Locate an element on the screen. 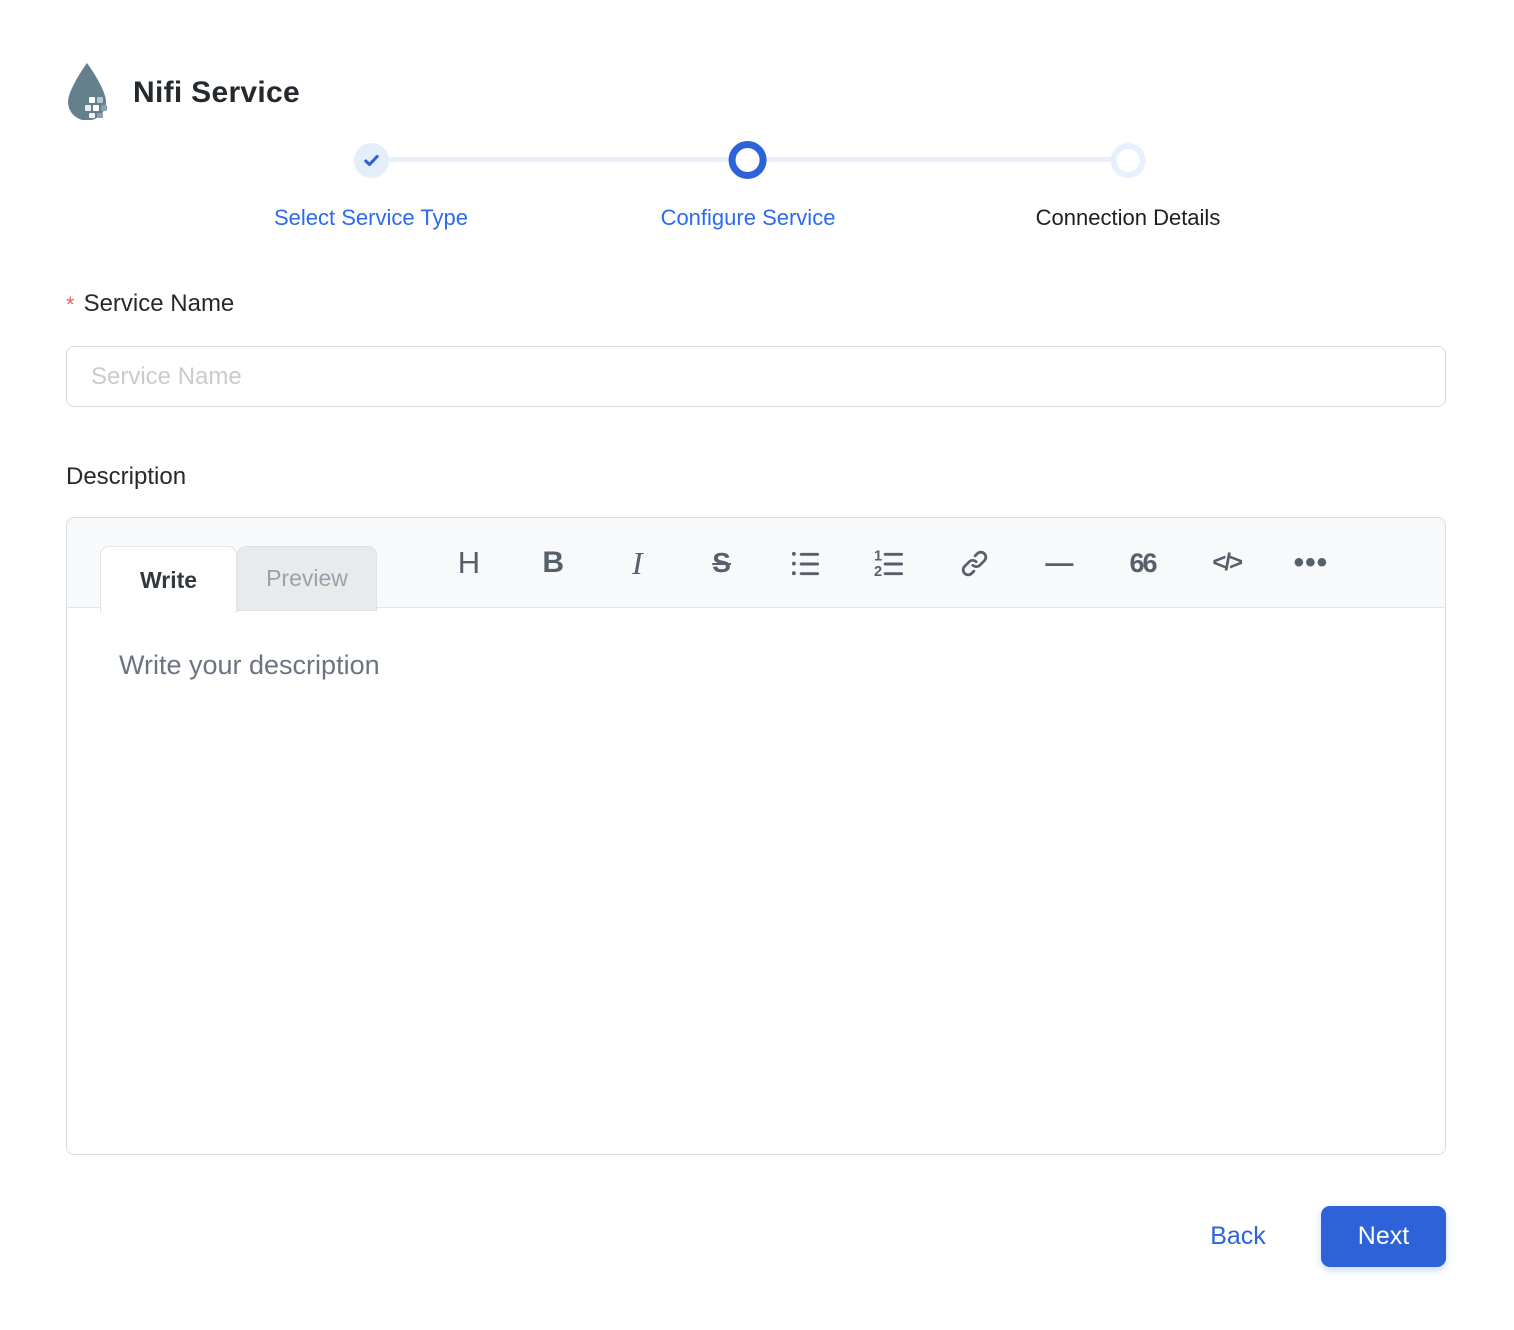 The height and width of the screenshot is (1330, 1514). editor-toolbar: H B I S 12 — 66 </> ••• is located at coordinates (890, 563).